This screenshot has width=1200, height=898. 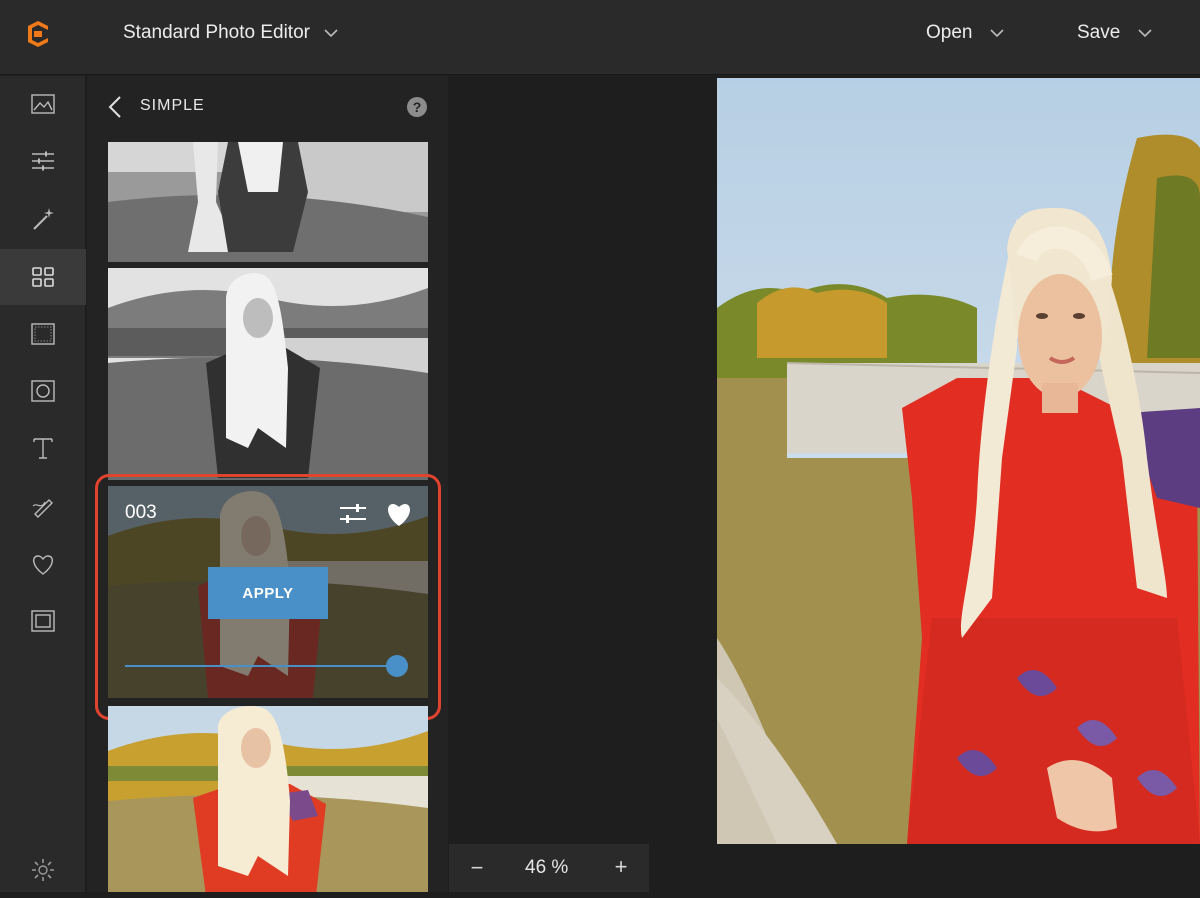 I want to click on editor-mode-dropdown: Standard Photo Editor, so click(x=230, y=33).